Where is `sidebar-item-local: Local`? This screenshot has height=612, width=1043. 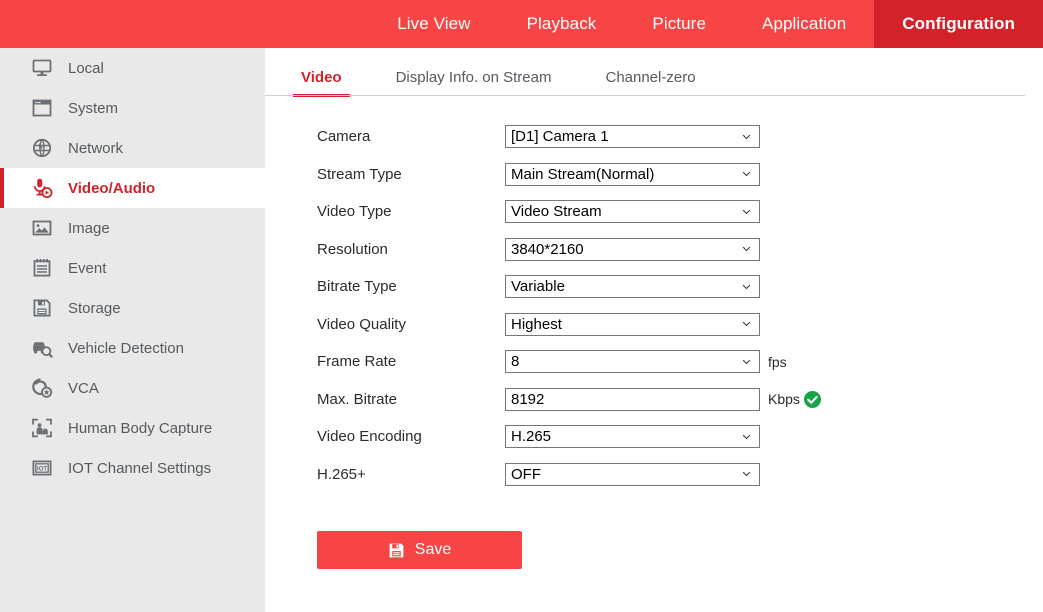
sidebar-item-local: Local is located at coordinates (132, 68).